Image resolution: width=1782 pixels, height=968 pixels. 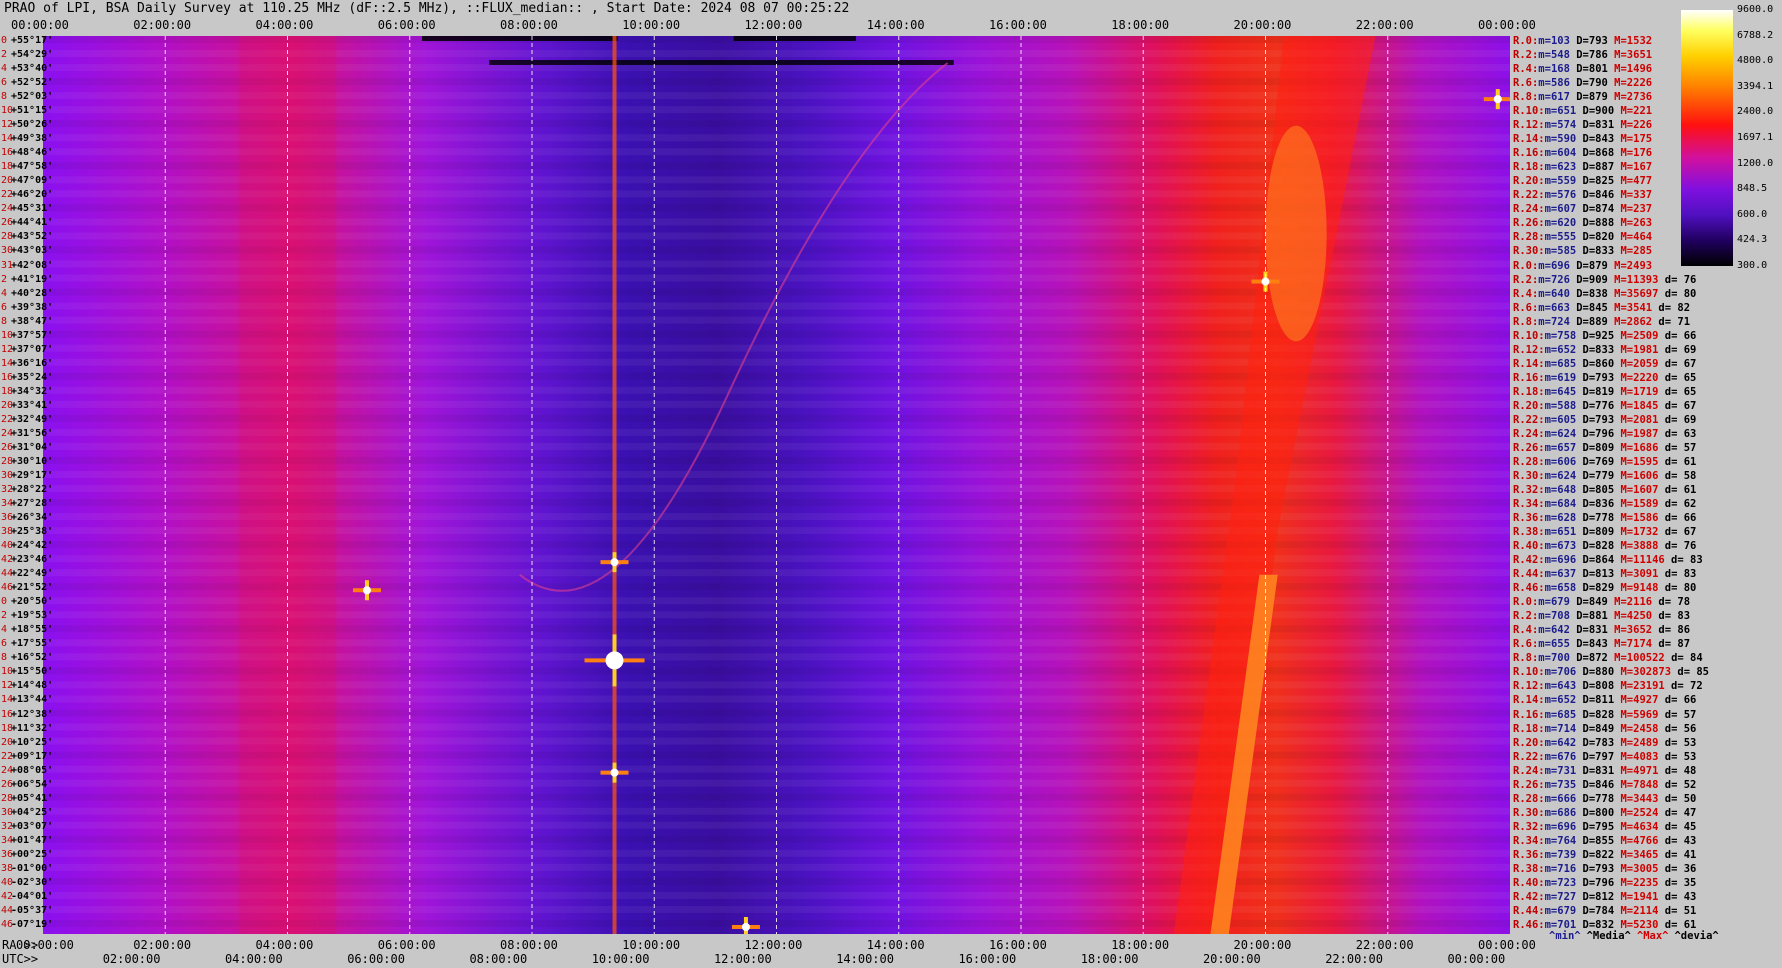 What do you see at coordinates (1608, 686) in the screenshot?
I see `row-stat: R.12:m=643 D=808 M=23191 d= 72` at bounding box center [1608, 686].